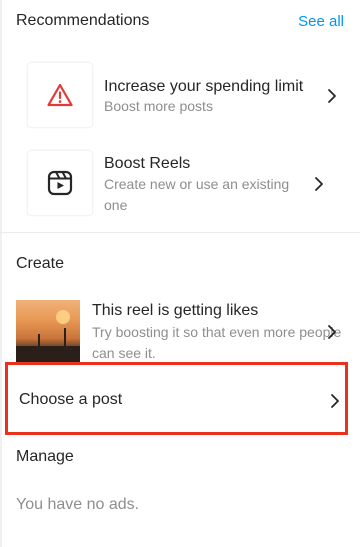 This screenshot has width=360, height=547. I want to click on reels-icon, so click(60, 183).